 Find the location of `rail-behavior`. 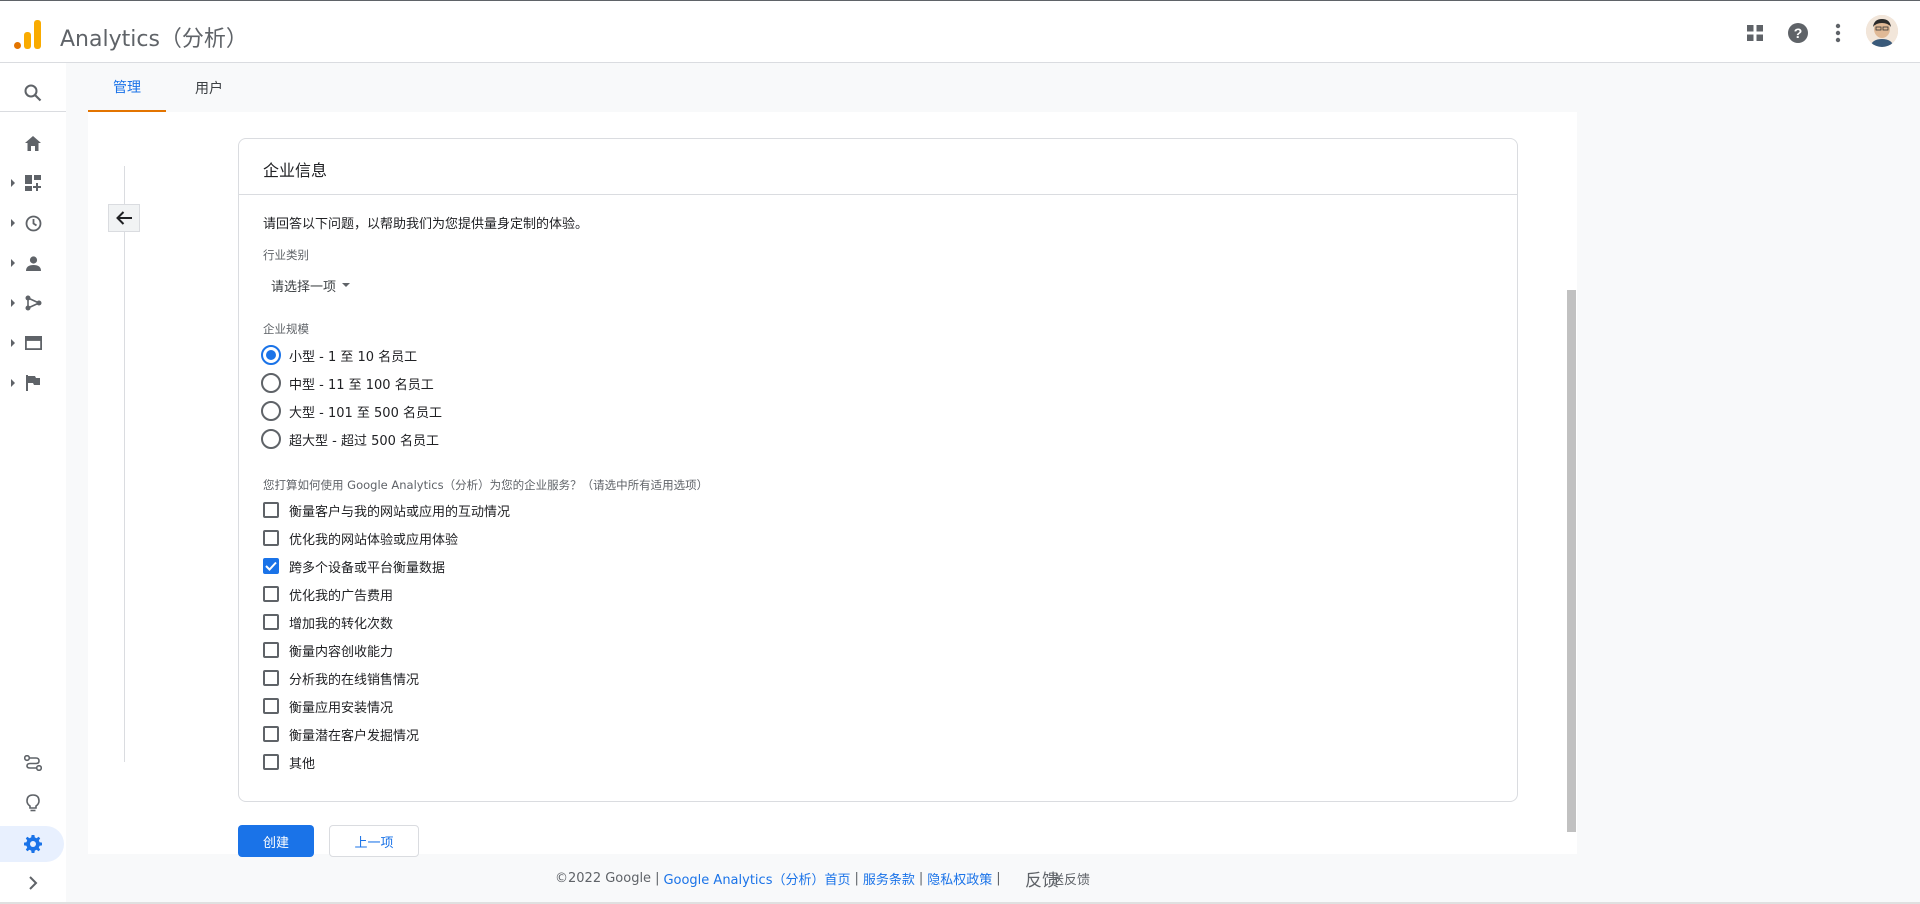

rail-behavior is located at coordinates (33, 343).